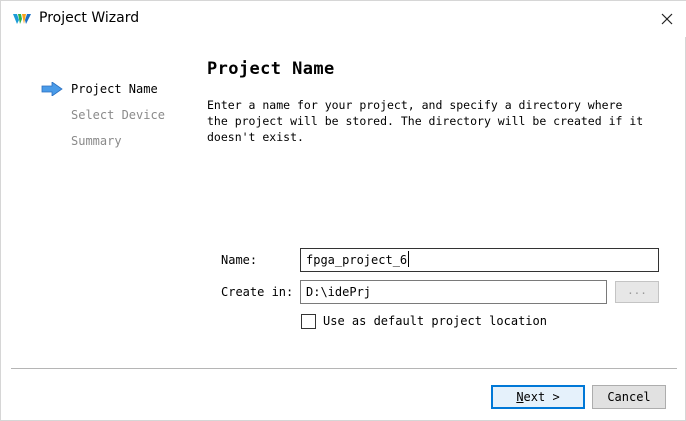 Image resolution: width=686 pixels, height=421 pixels. What do you see at coordinates (357, 260) in the screenshot?
I see `project-name-value: fpga_project_6` at bounding box center [357, 260].